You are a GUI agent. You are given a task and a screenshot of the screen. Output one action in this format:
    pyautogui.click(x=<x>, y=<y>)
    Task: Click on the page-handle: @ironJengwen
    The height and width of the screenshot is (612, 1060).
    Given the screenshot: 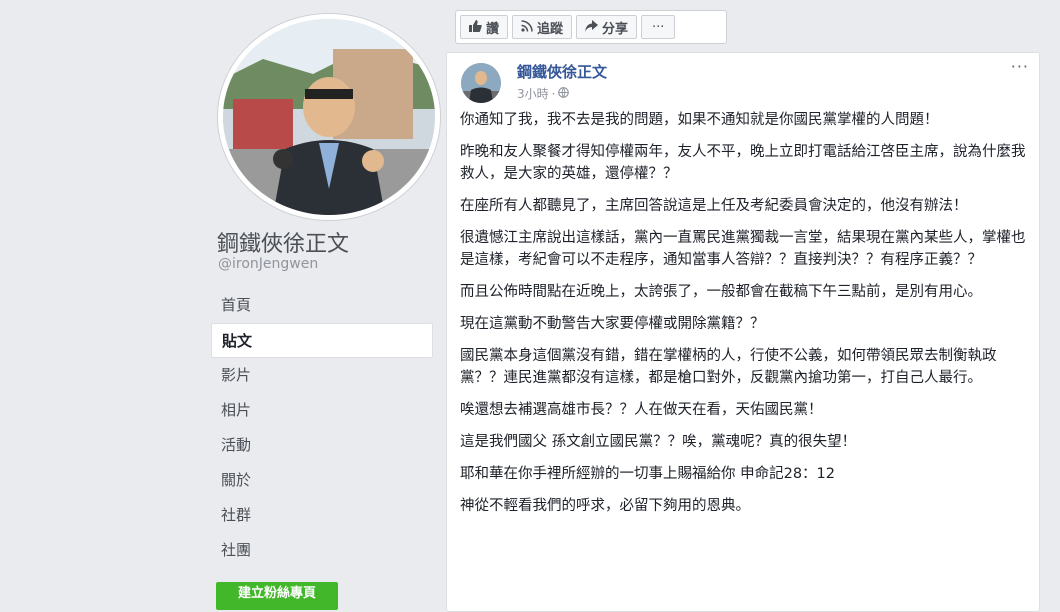 What is the action you would take?
    pyautogui.click(x=268, y=264)
    